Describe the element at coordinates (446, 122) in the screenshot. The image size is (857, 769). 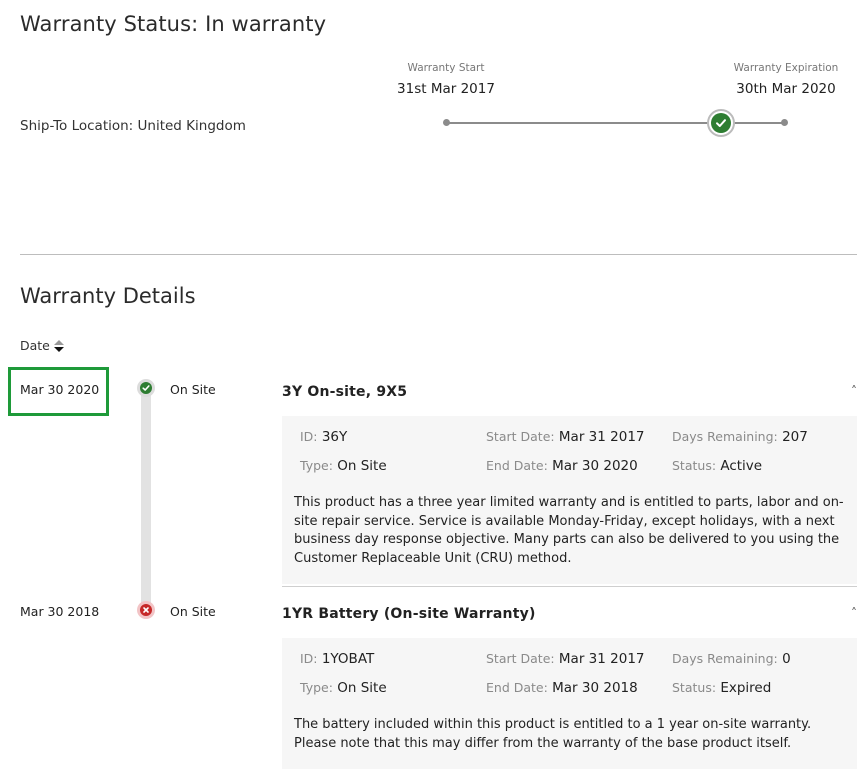
I see `start-dot` at that location.